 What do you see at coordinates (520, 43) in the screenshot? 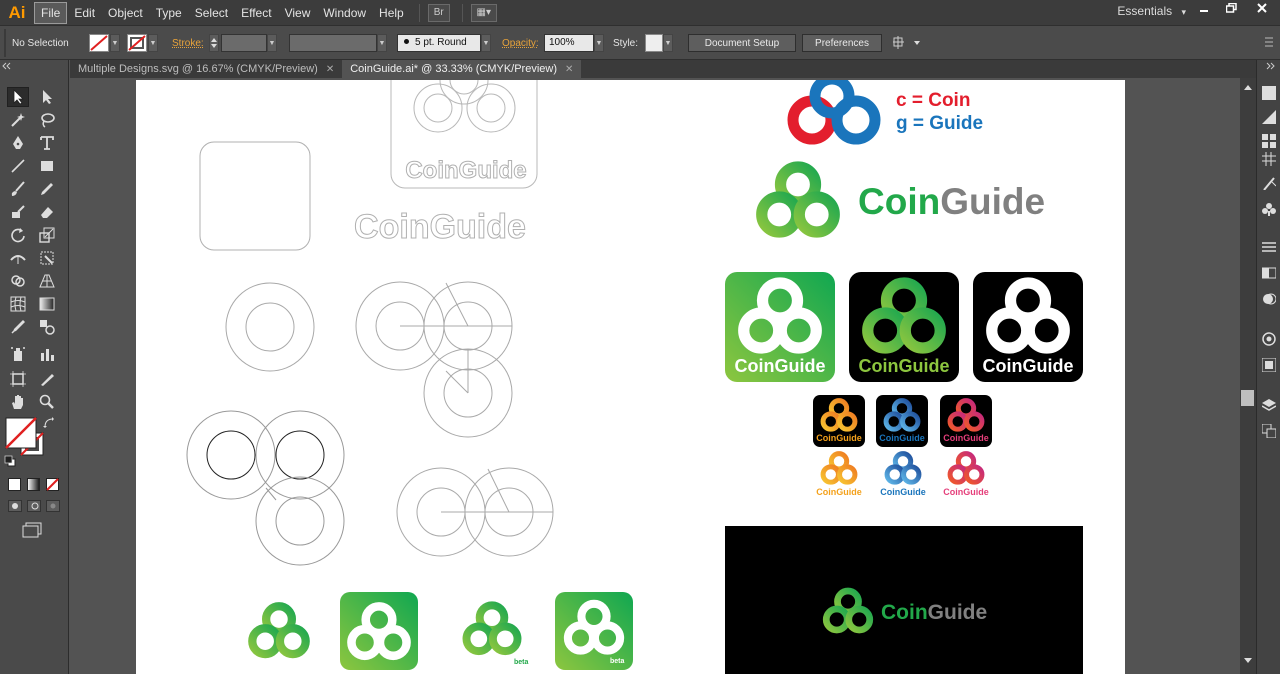
I see `opacity-label: Opacity:` at bounding box center [520, 43].